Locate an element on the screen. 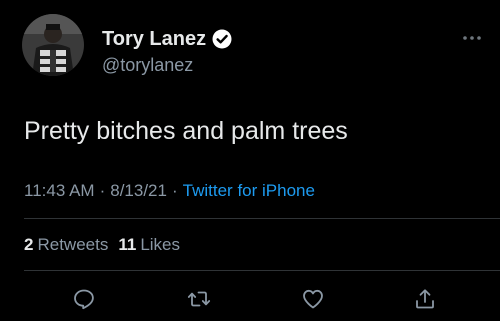  reply-button is located at coordinates (84, 299).